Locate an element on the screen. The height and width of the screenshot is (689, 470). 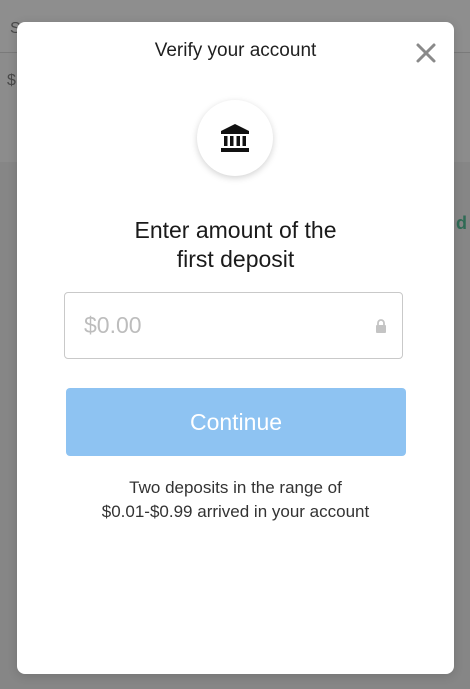
heading-line: Enter amount of the is located at coordinates (235, 230).